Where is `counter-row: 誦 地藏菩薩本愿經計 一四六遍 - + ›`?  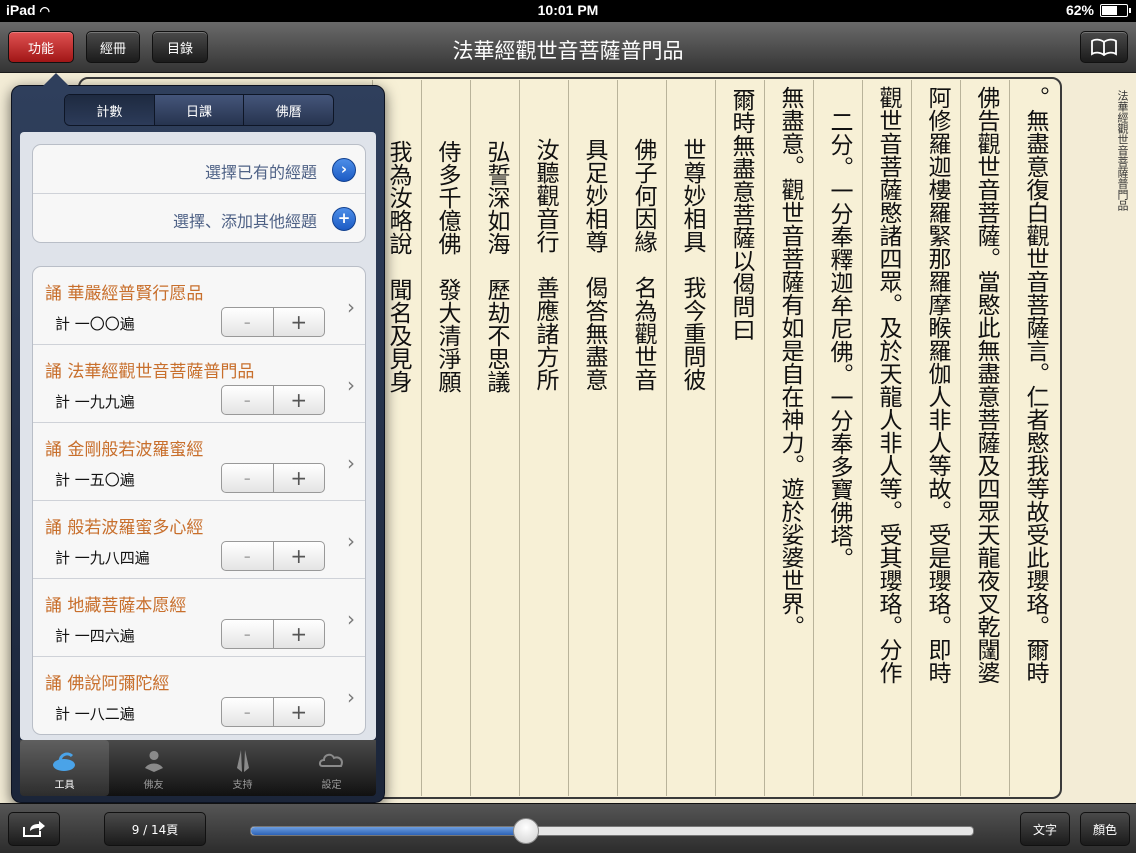 counter-row: 誦 地藏菩薩本愿經計 一四六遍 - + › is located at coordinates (199, 618).